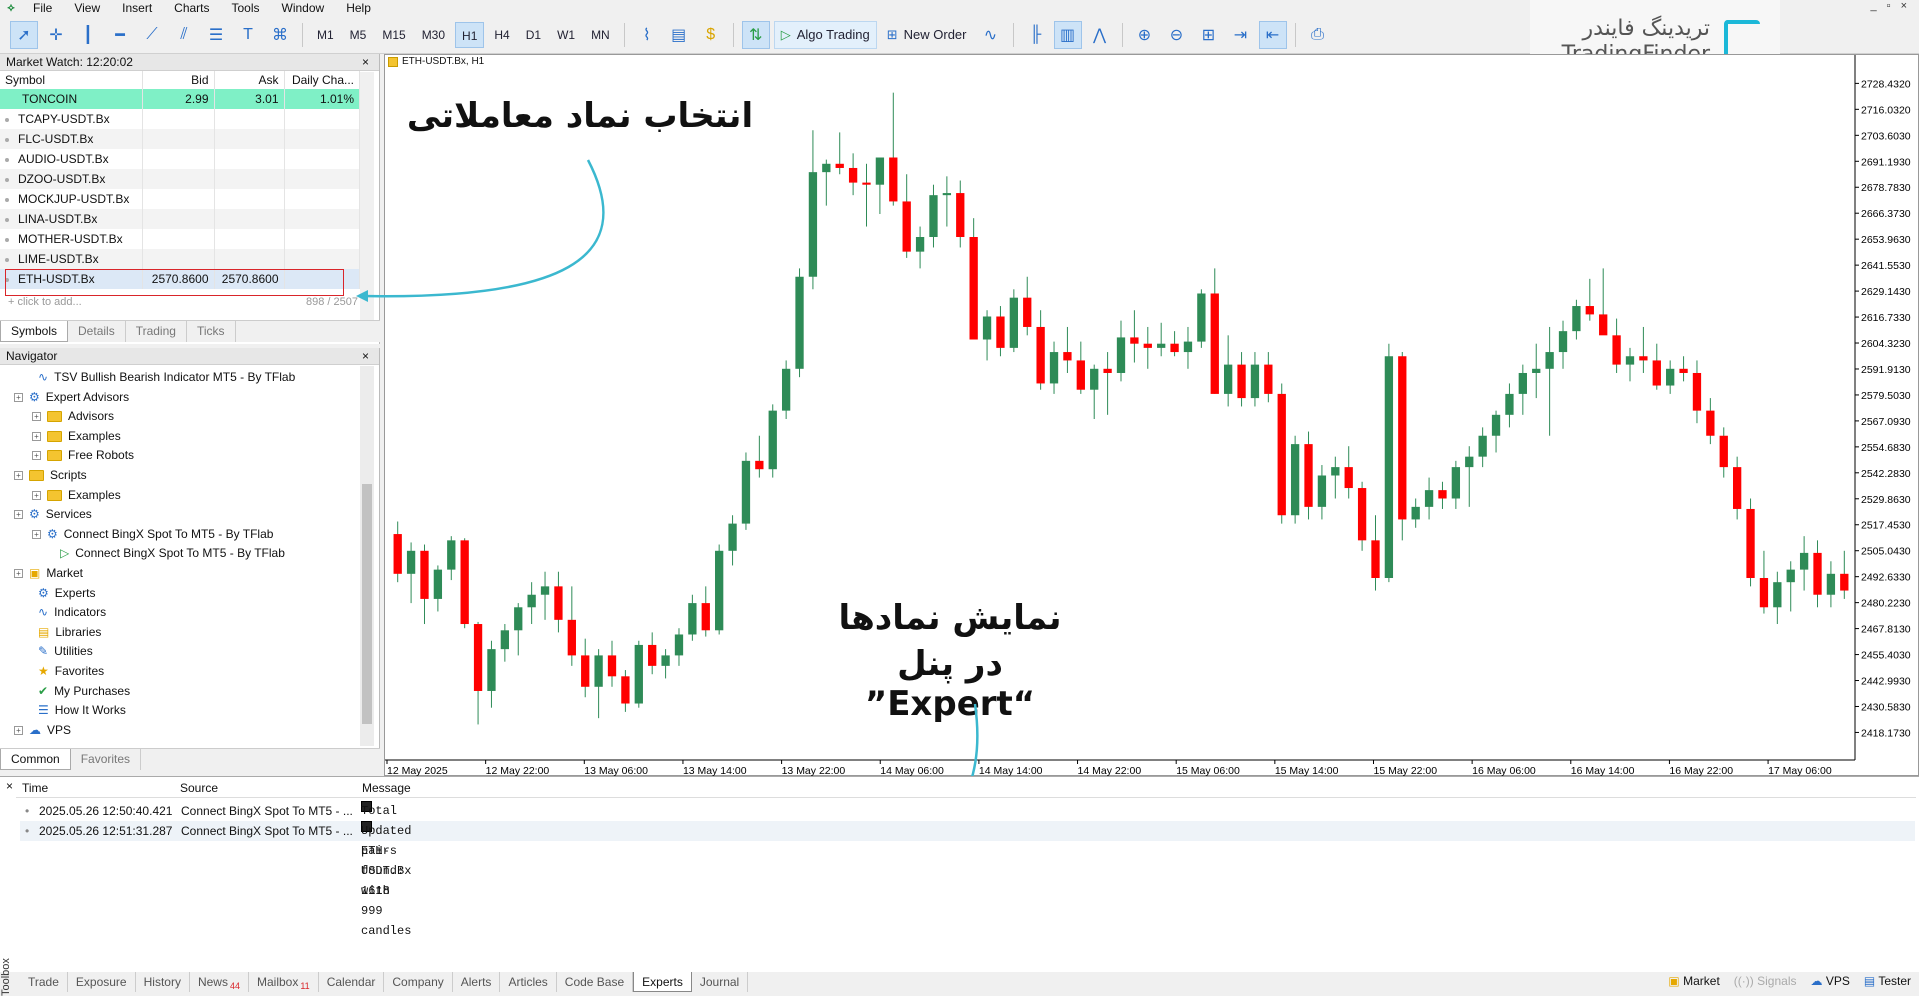 This screenshot has height=996, width=1919. I want to click on navigator-item: + ⚙ Services, so click(53, 514).